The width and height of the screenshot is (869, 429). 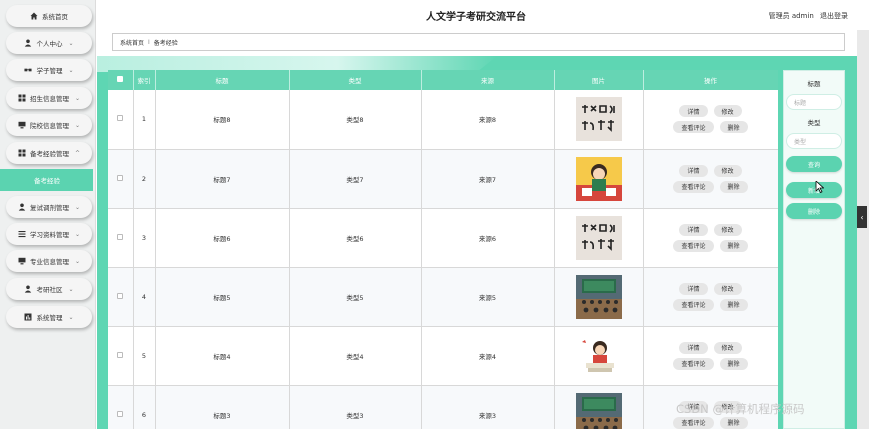 What do you see at coordinates (791, 16) in the screenshot?
I see `admin-label: 管理员 admin` at bounding box center [791, 16].